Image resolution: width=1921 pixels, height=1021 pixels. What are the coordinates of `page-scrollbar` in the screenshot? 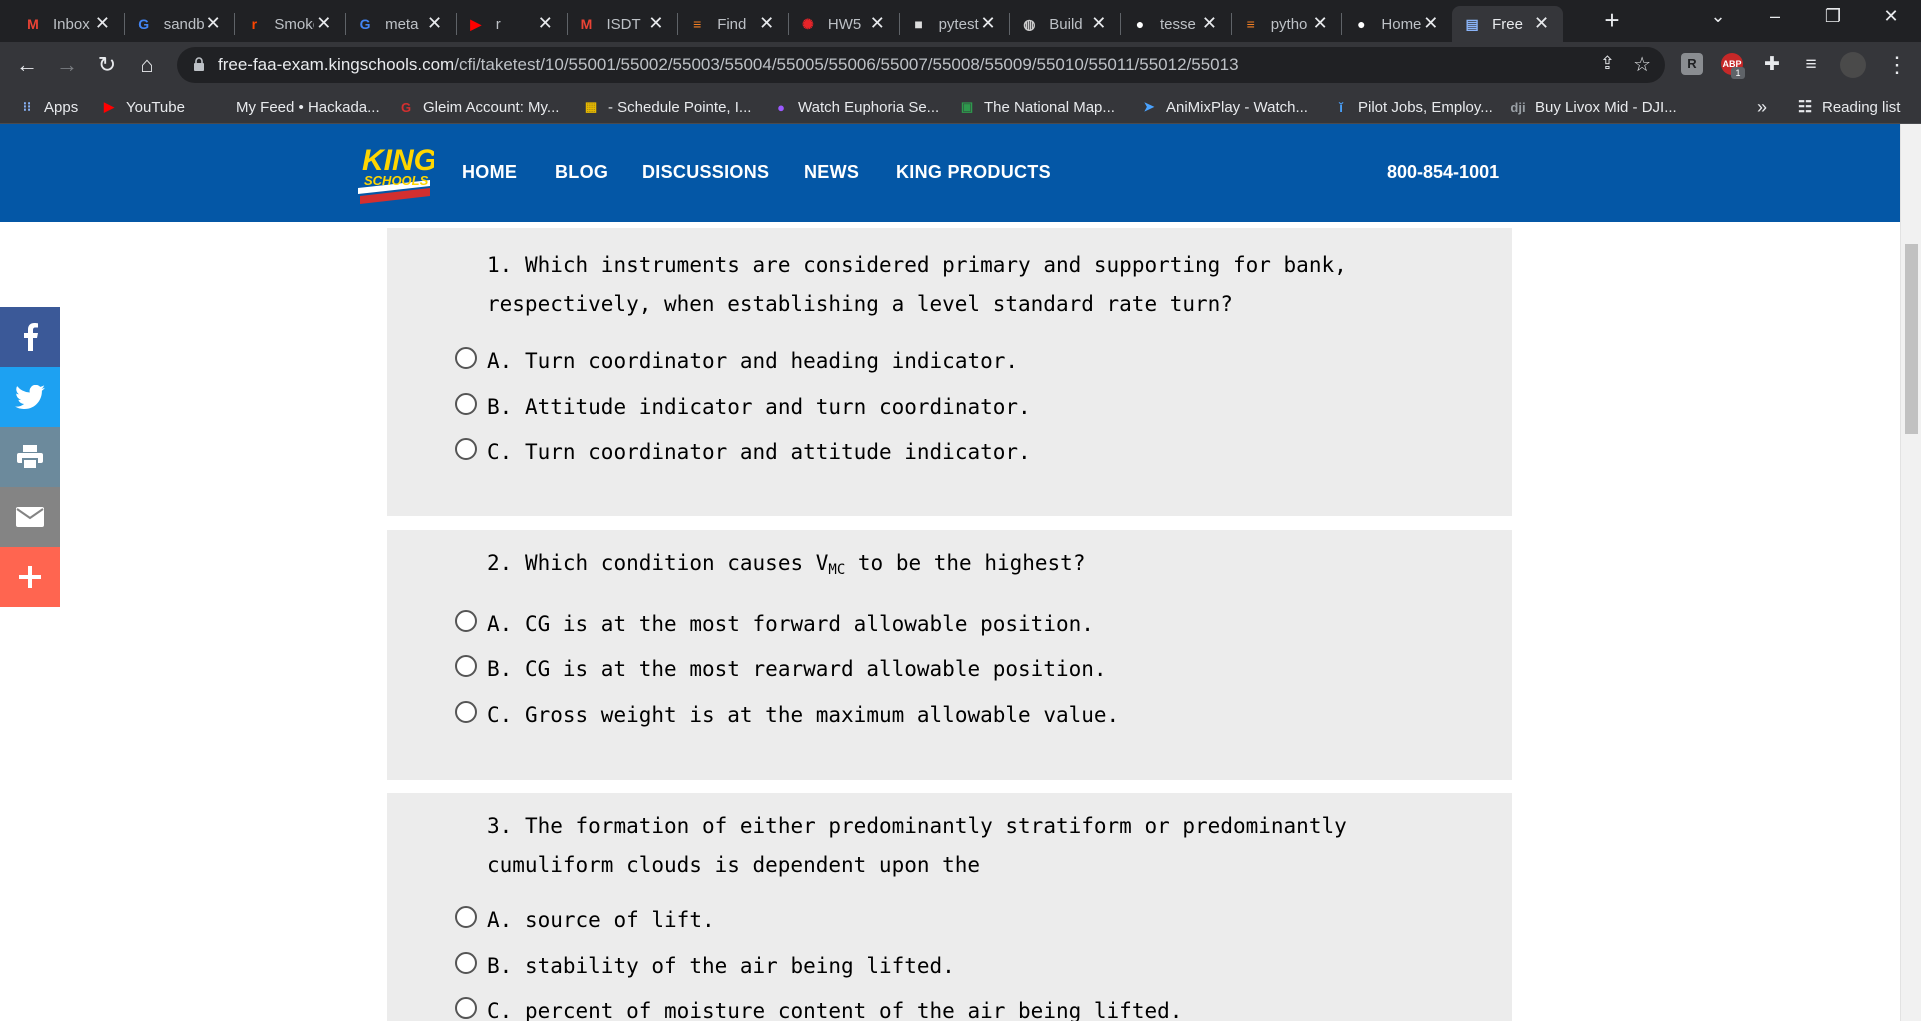 It's located at (1910, 572).